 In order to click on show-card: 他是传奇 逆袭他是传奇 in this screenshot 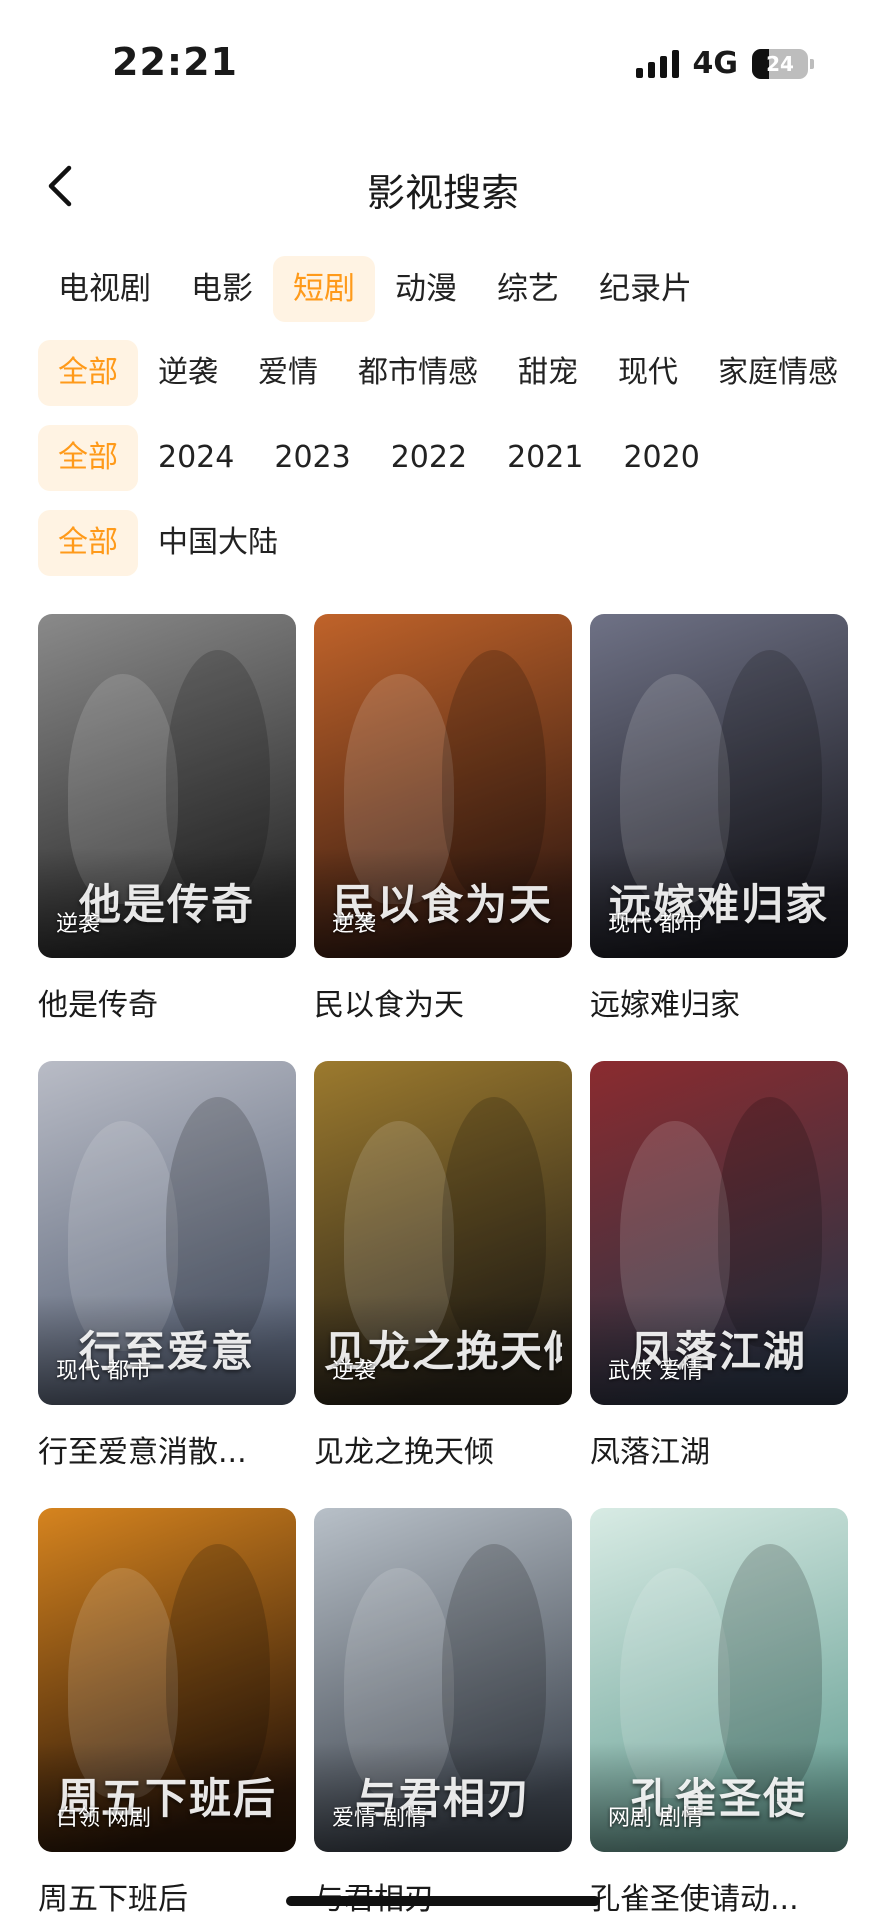, I will do `click(167, 819)`.